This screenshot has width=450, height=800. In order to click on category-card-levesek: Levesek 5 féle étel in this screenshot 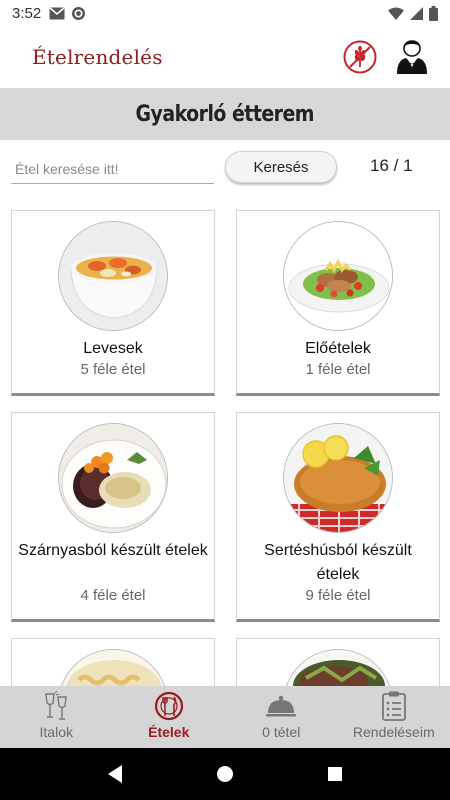, I will do `click(113, 303)`.